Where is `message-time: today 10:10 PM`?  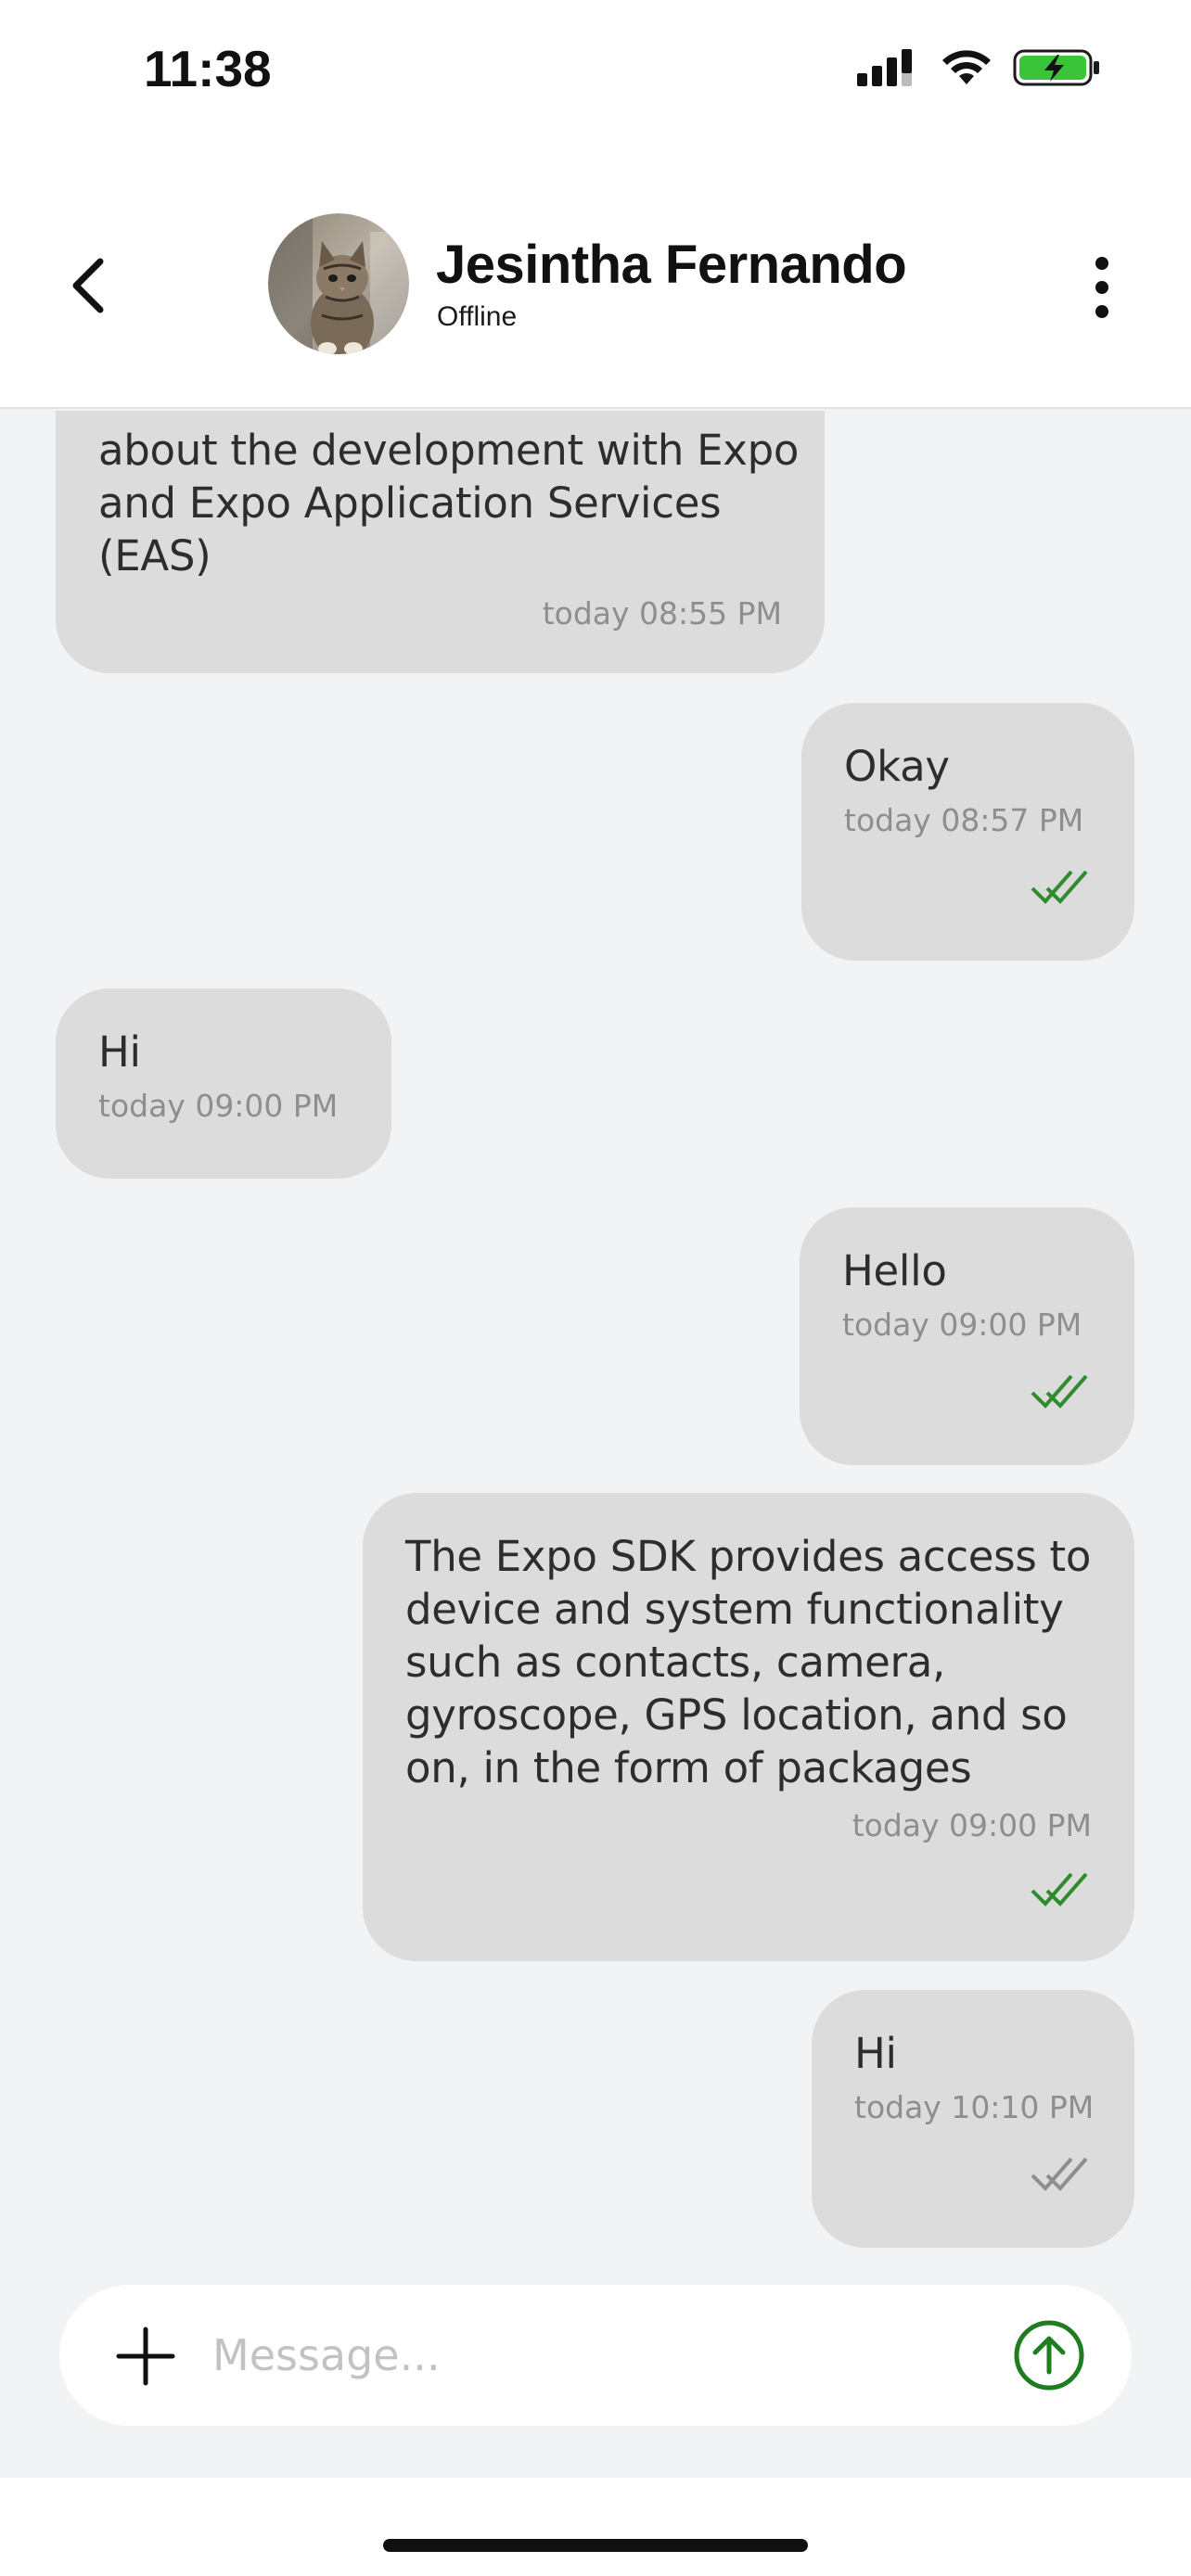 message-time: today 10:10 PM is located at coordinates (974, 2107).